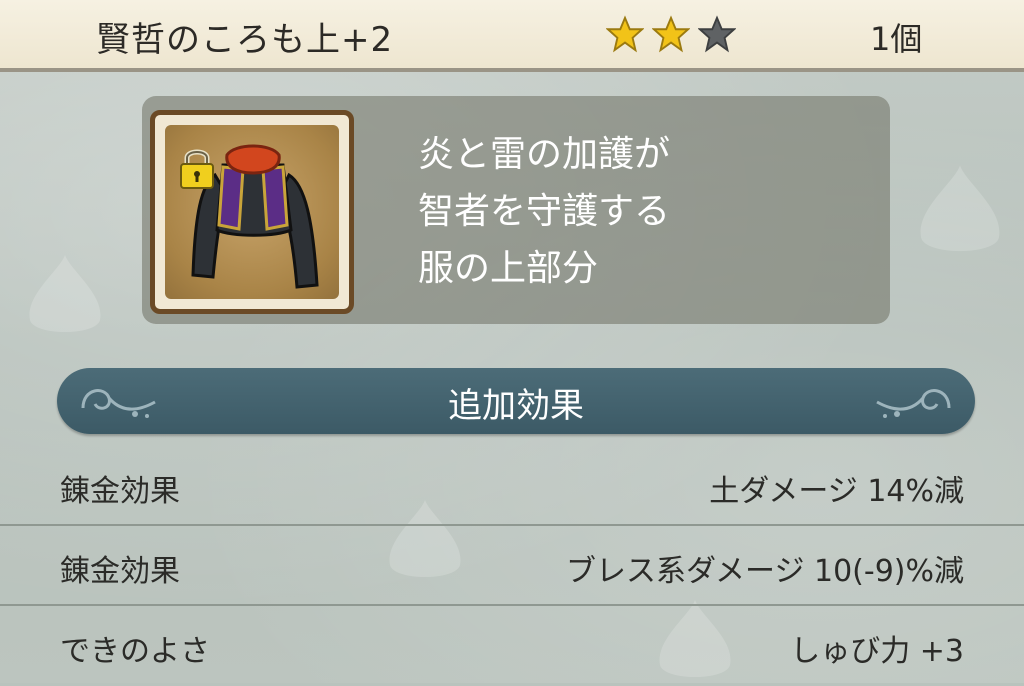  Describe the element at coordinates (508, 268) in the screenshot. I see `description-line: 服の上部分` at that location.